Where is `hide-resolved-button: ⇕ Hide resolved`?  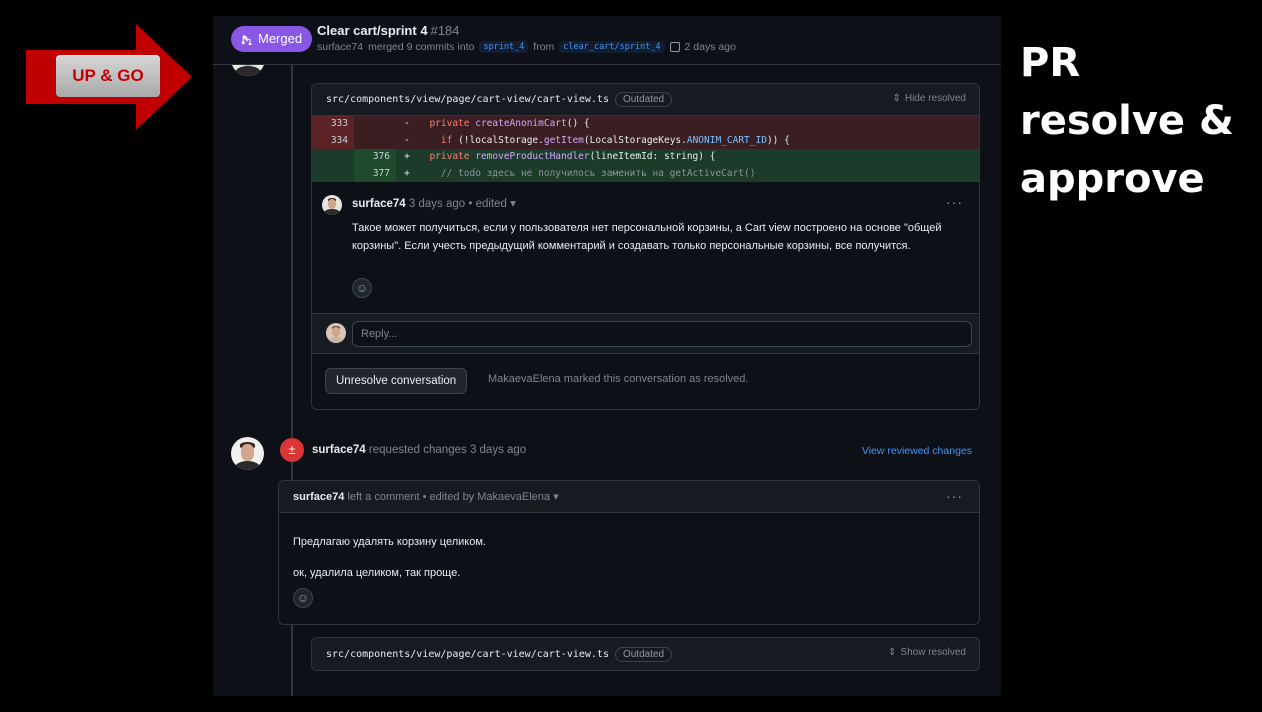
hide-resolved-button: ⇕ Hide resolved is located at coordinates (929, 98).